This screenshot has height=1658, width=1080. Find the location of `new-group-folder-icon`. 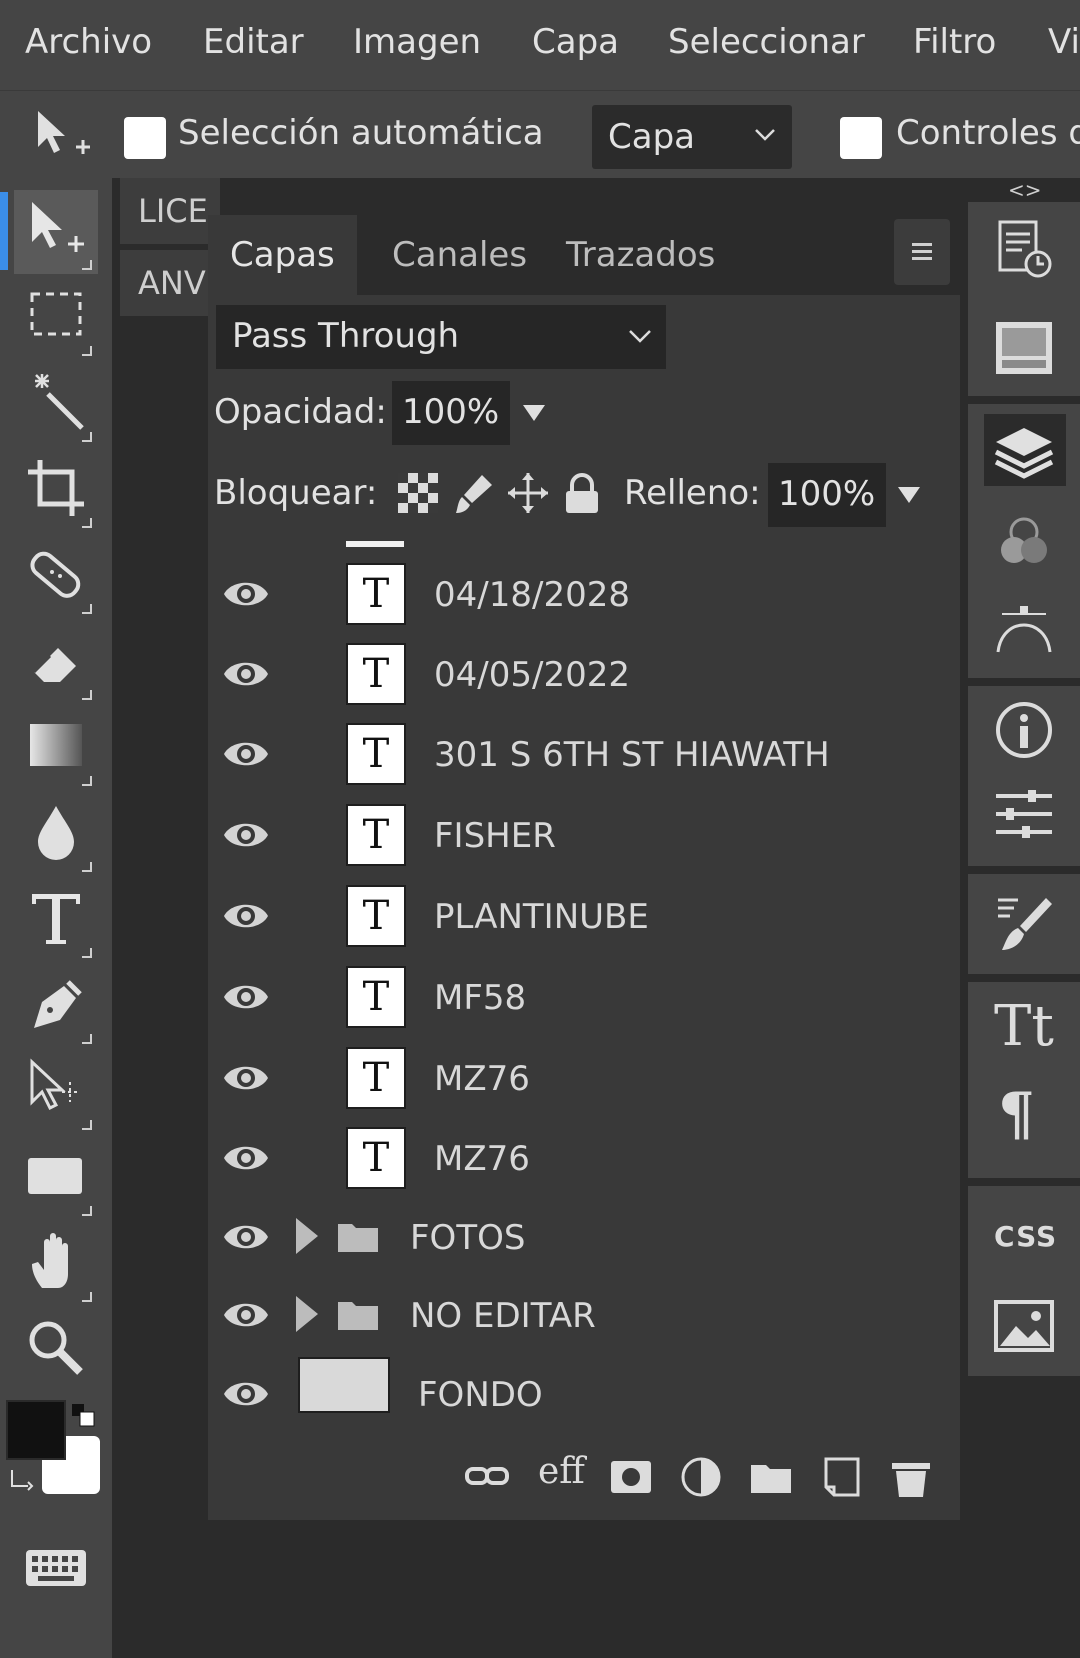

new-group-folder-icon is located at coordinates (771, 1477).